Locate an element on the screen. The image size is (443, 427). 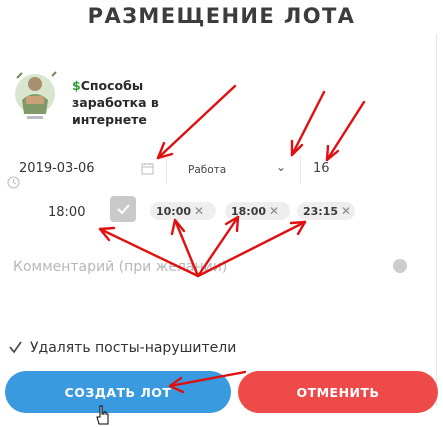
channel-name: $Способы заработка в интернете is located at coordinates (132, 102).